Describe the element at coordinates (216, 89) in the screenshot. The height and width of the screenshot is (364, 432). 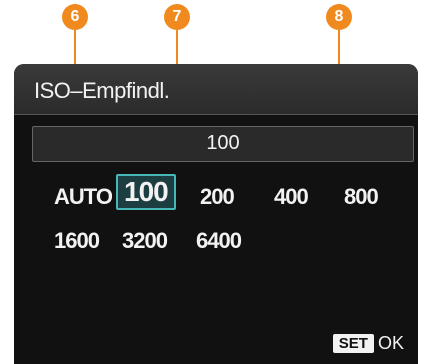
I see `title-bar: ISO–Empfindl.` at that location.